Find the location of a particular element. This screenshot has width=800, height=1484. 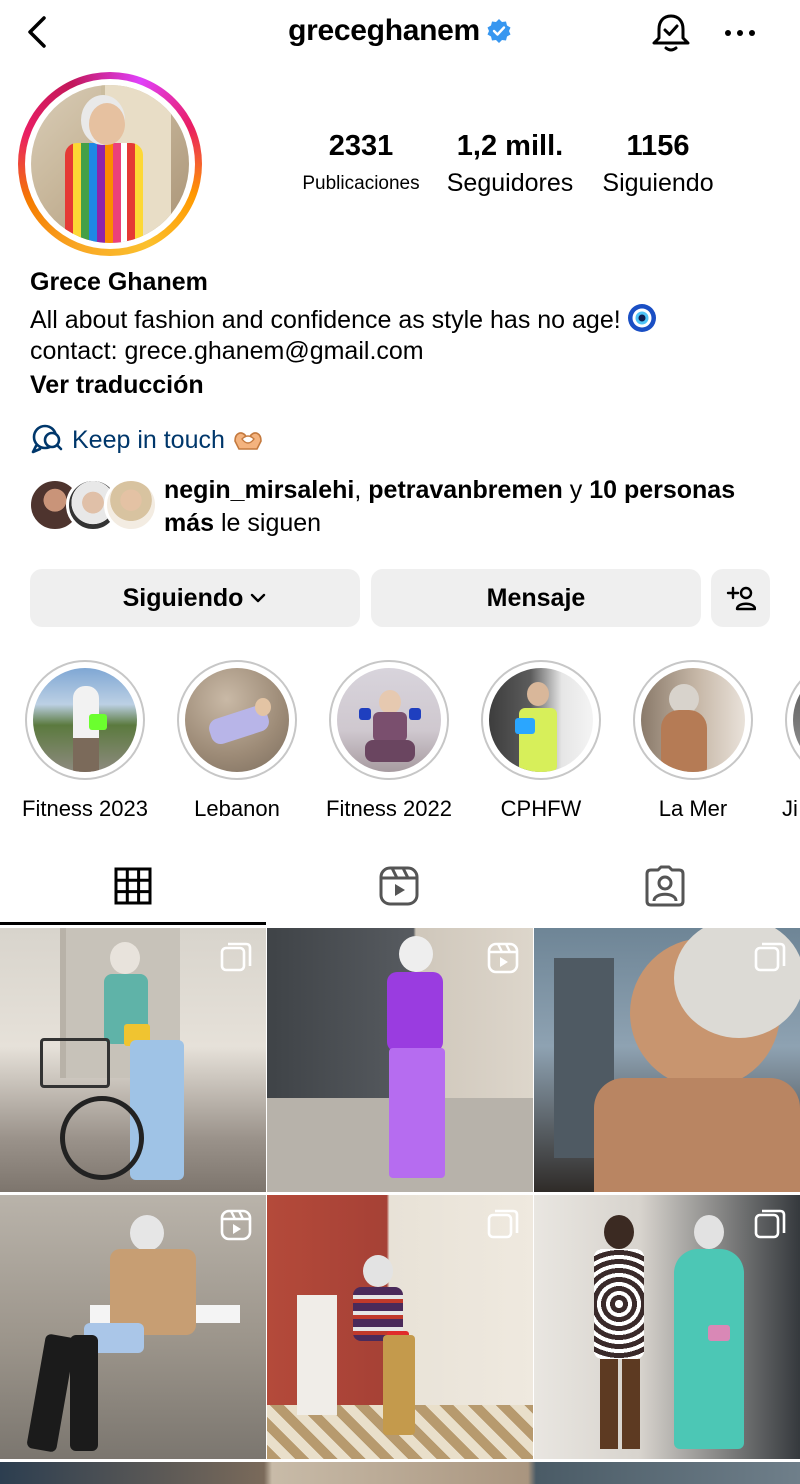

followers-count: 1,2 mill. Seguidores is located at coordinates (510, 164).